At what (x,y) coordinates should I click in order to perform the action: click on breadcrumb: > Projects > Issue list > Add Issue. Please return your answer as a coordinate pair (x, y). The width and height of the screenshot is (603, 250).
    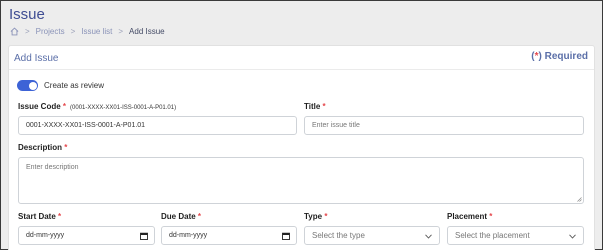
    Looking at the image, I should click on (87, 31).